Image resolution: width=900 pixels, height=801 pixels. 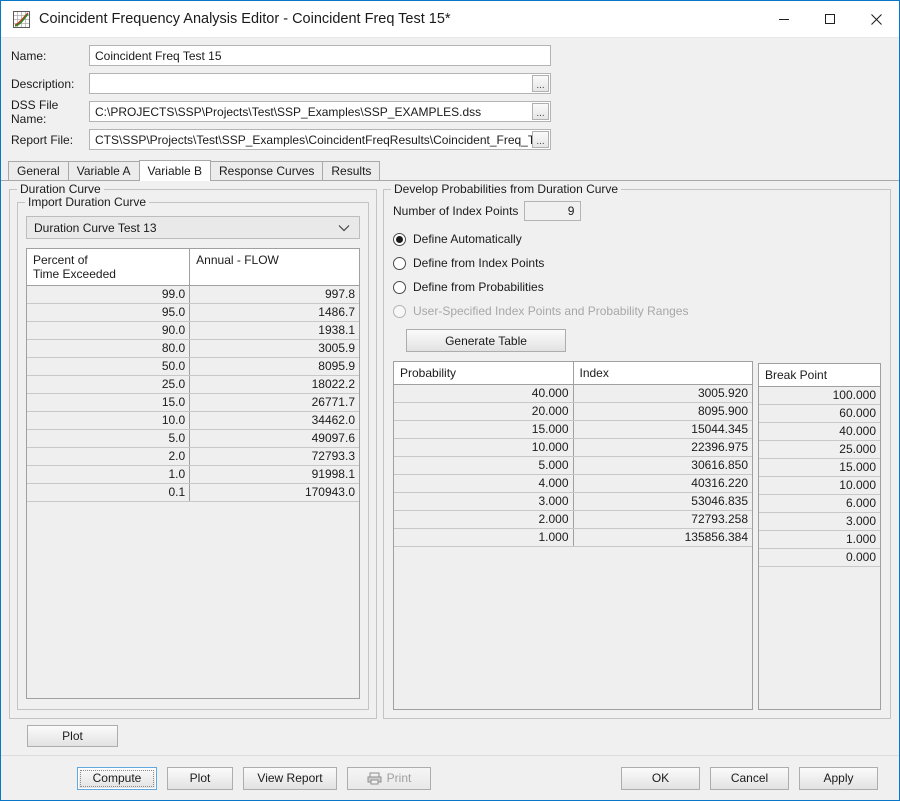 What do you see at coordinates (662, 411) in the screenshot?
I see `table-cell: 8095.900` at bounding box center [662, 411].